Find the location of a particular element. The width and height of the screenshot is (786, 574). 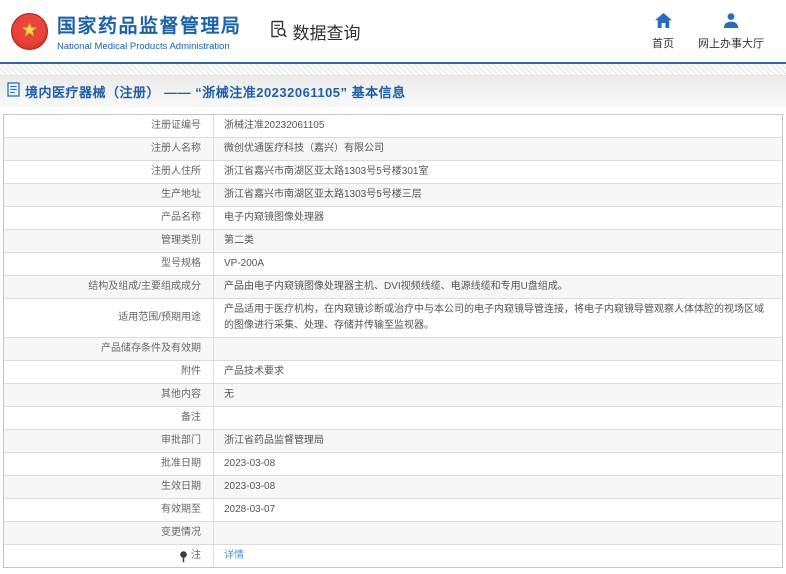

table-row: 变更情况 is located at coordinates (393, 533).